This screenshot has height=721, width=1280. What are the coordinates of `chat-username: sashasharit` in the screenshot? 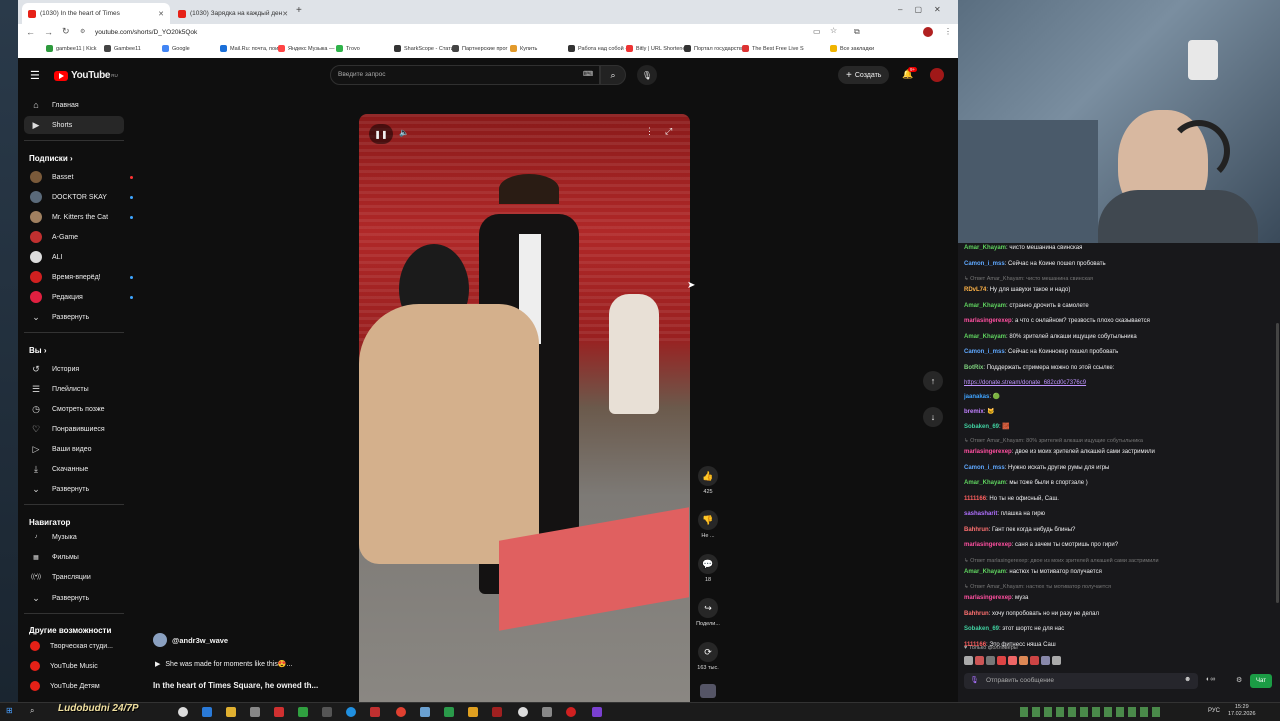 It's located at (980, 514).